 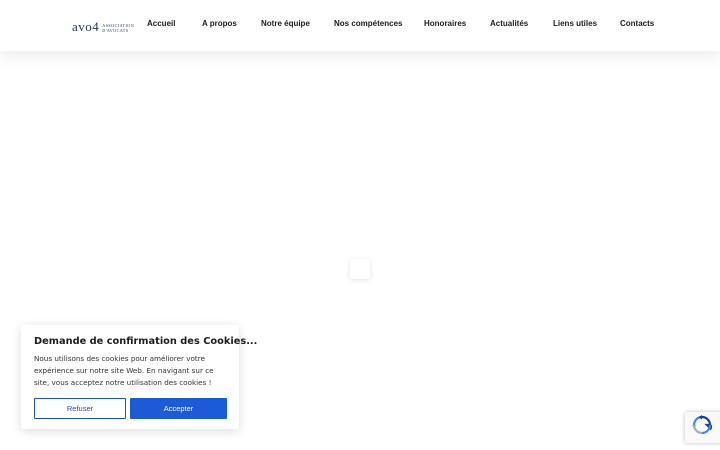 What do you see at coordinates (360, 269) in the screenshot?
I see `loading-spinner` at bounding box center [360, 269].